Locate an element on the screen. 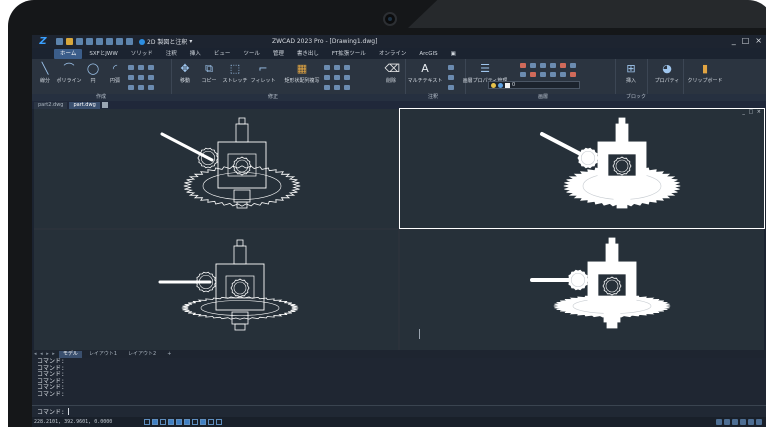 This screenshot has height=427, width=766. layer-merge-icon is located at coordinates (533, 74).